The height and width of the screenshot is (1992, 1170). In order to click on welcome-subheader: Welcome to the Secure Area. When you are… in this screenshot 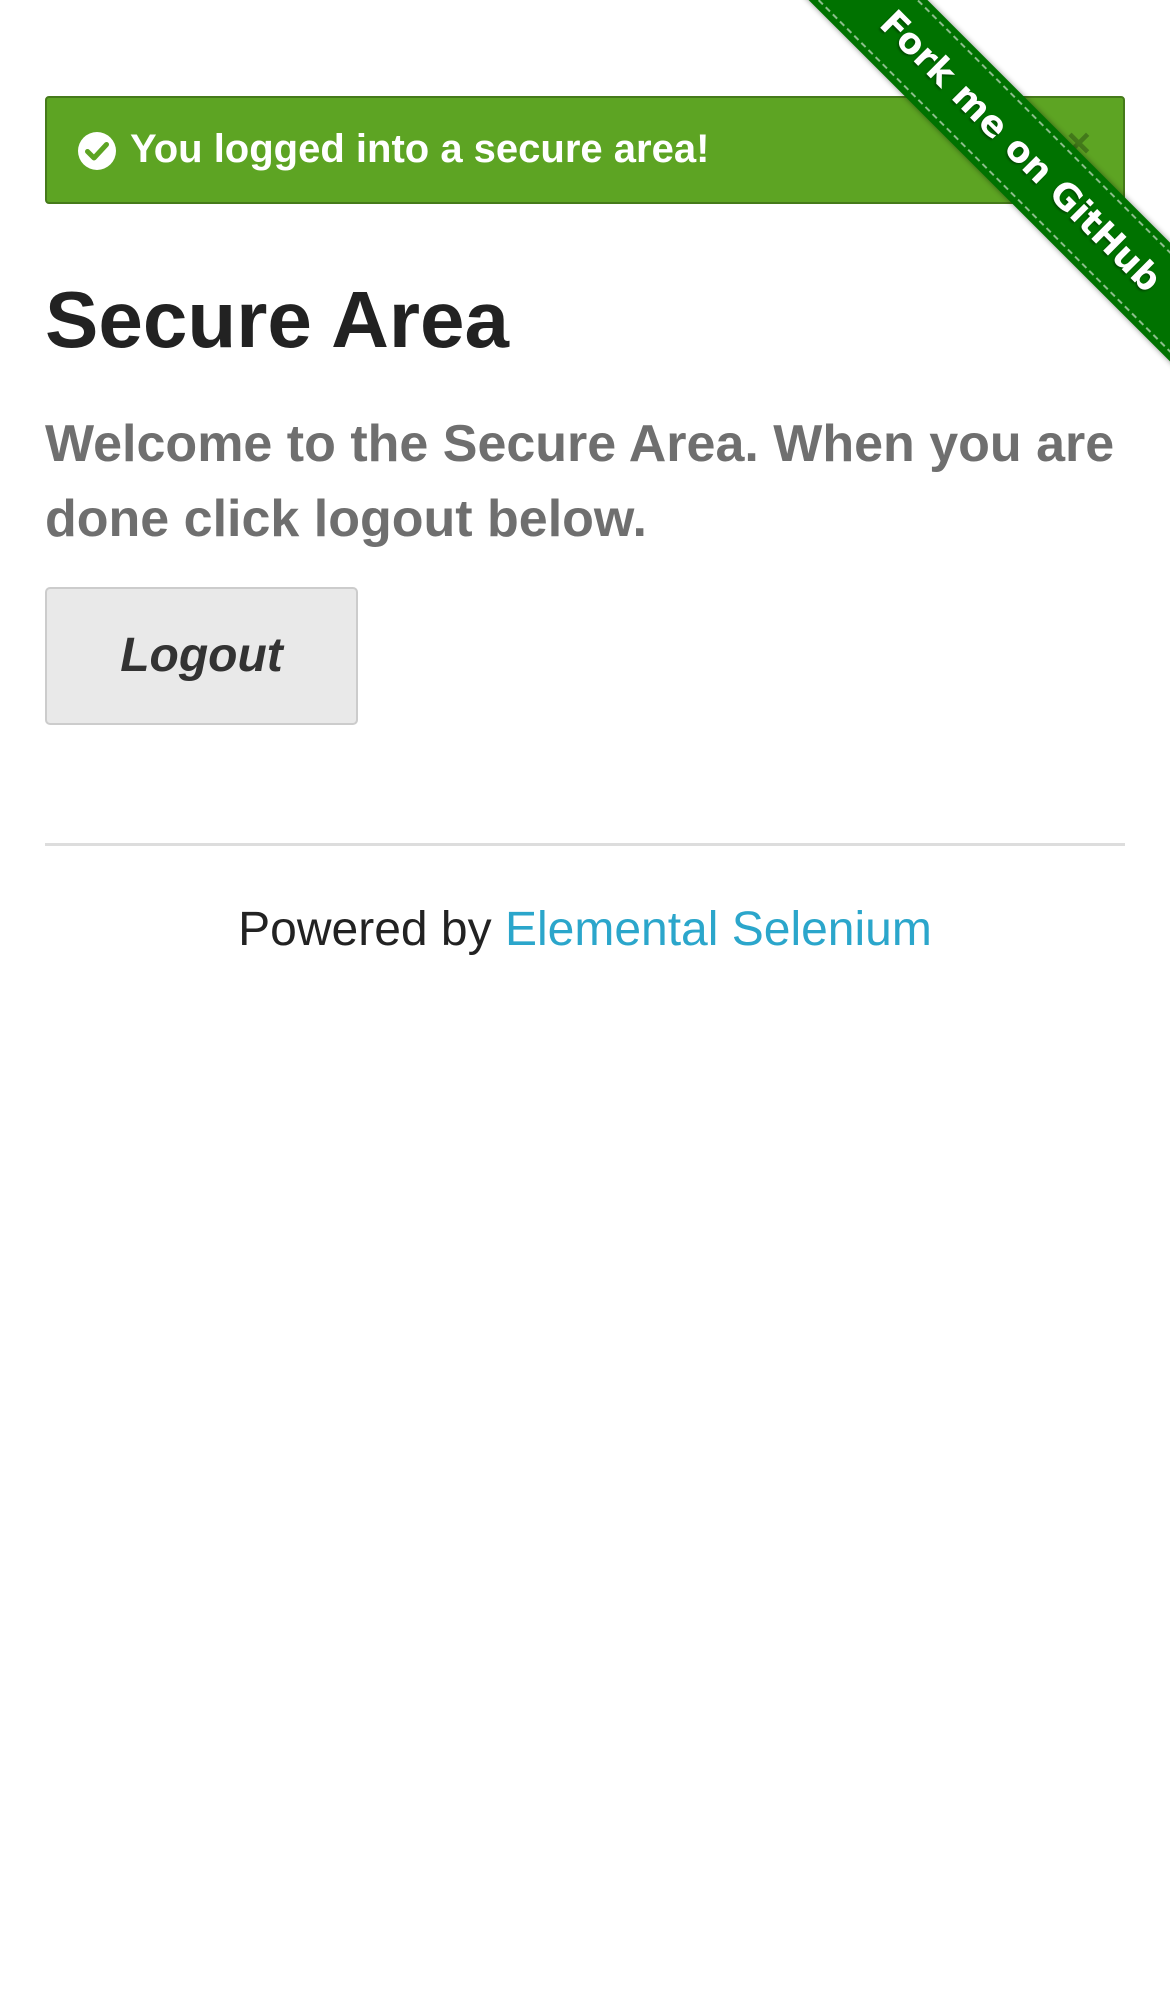, I will do `click(580, 481)`.